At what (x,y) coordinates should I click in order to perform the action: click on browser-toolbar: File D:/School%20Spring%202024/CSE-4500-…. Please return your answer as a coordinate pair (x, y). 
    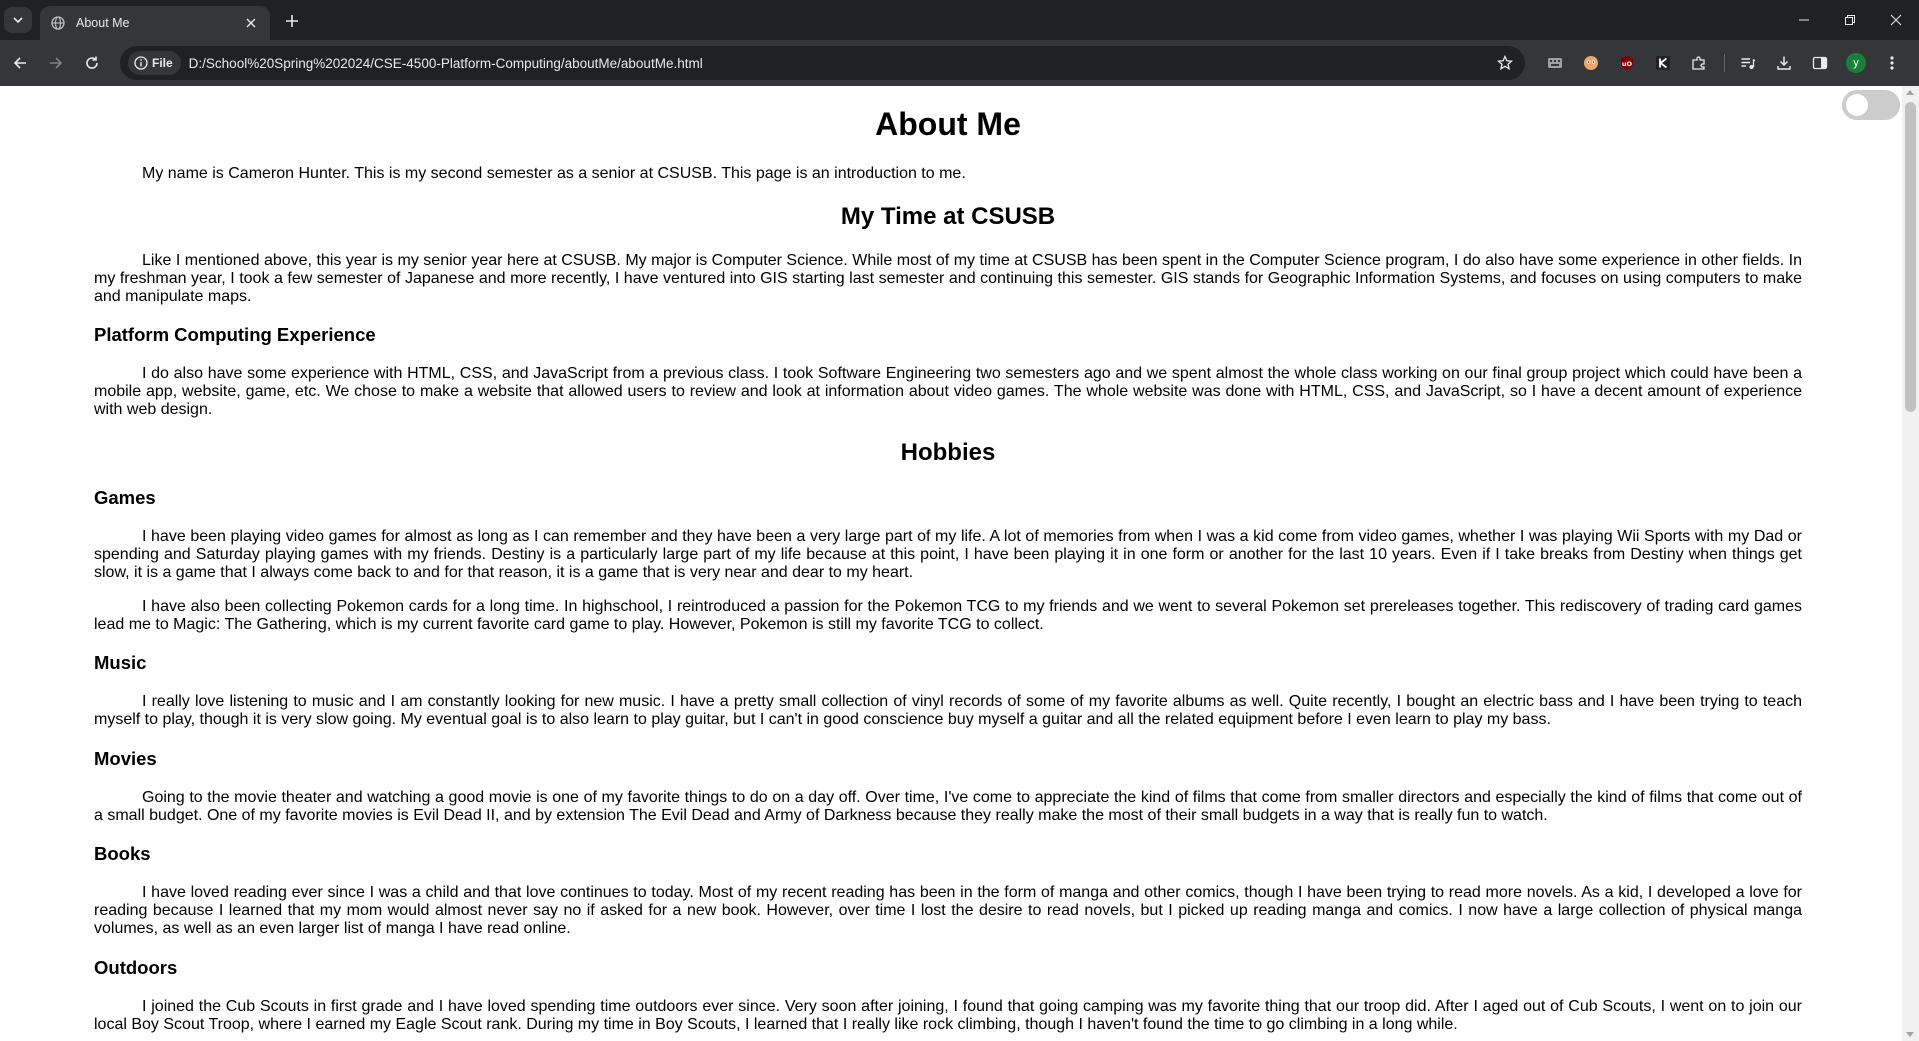
    Looking at the image, I should click on (959, 63).